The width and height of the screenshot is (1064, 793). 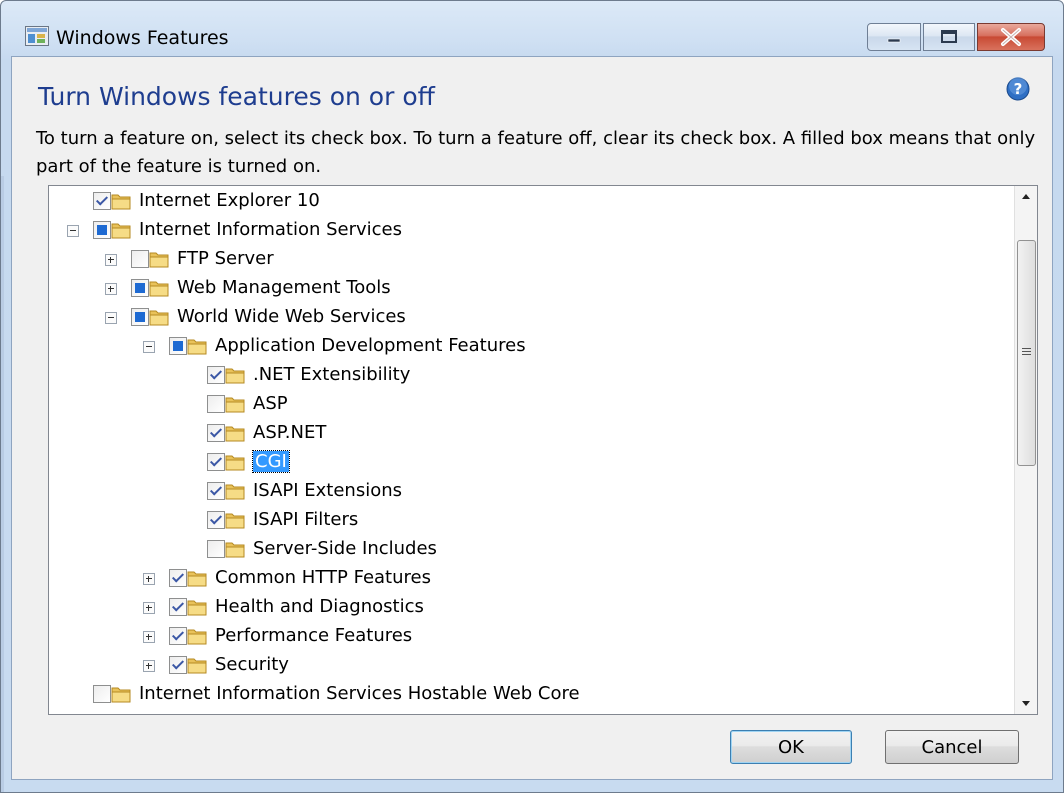 What do you see at coordinates (314, 635) in the screenshot?
I see `tree-item-label: Performance Features` at bounding box center [314, 635].